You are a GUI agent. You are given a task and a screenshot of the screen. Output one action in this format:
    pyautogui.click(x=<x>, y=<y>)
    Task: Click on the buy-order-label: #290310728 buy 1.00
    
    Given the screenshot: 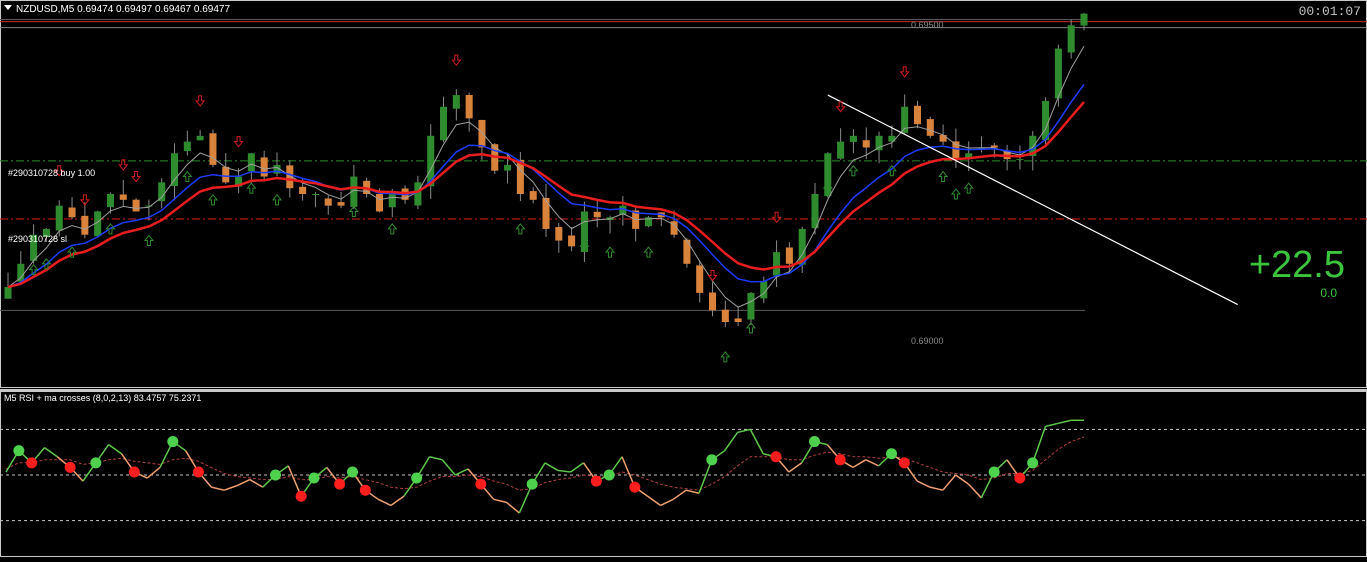 What is the action you would take?
    pyautogui.click(x=51, y=173)
    